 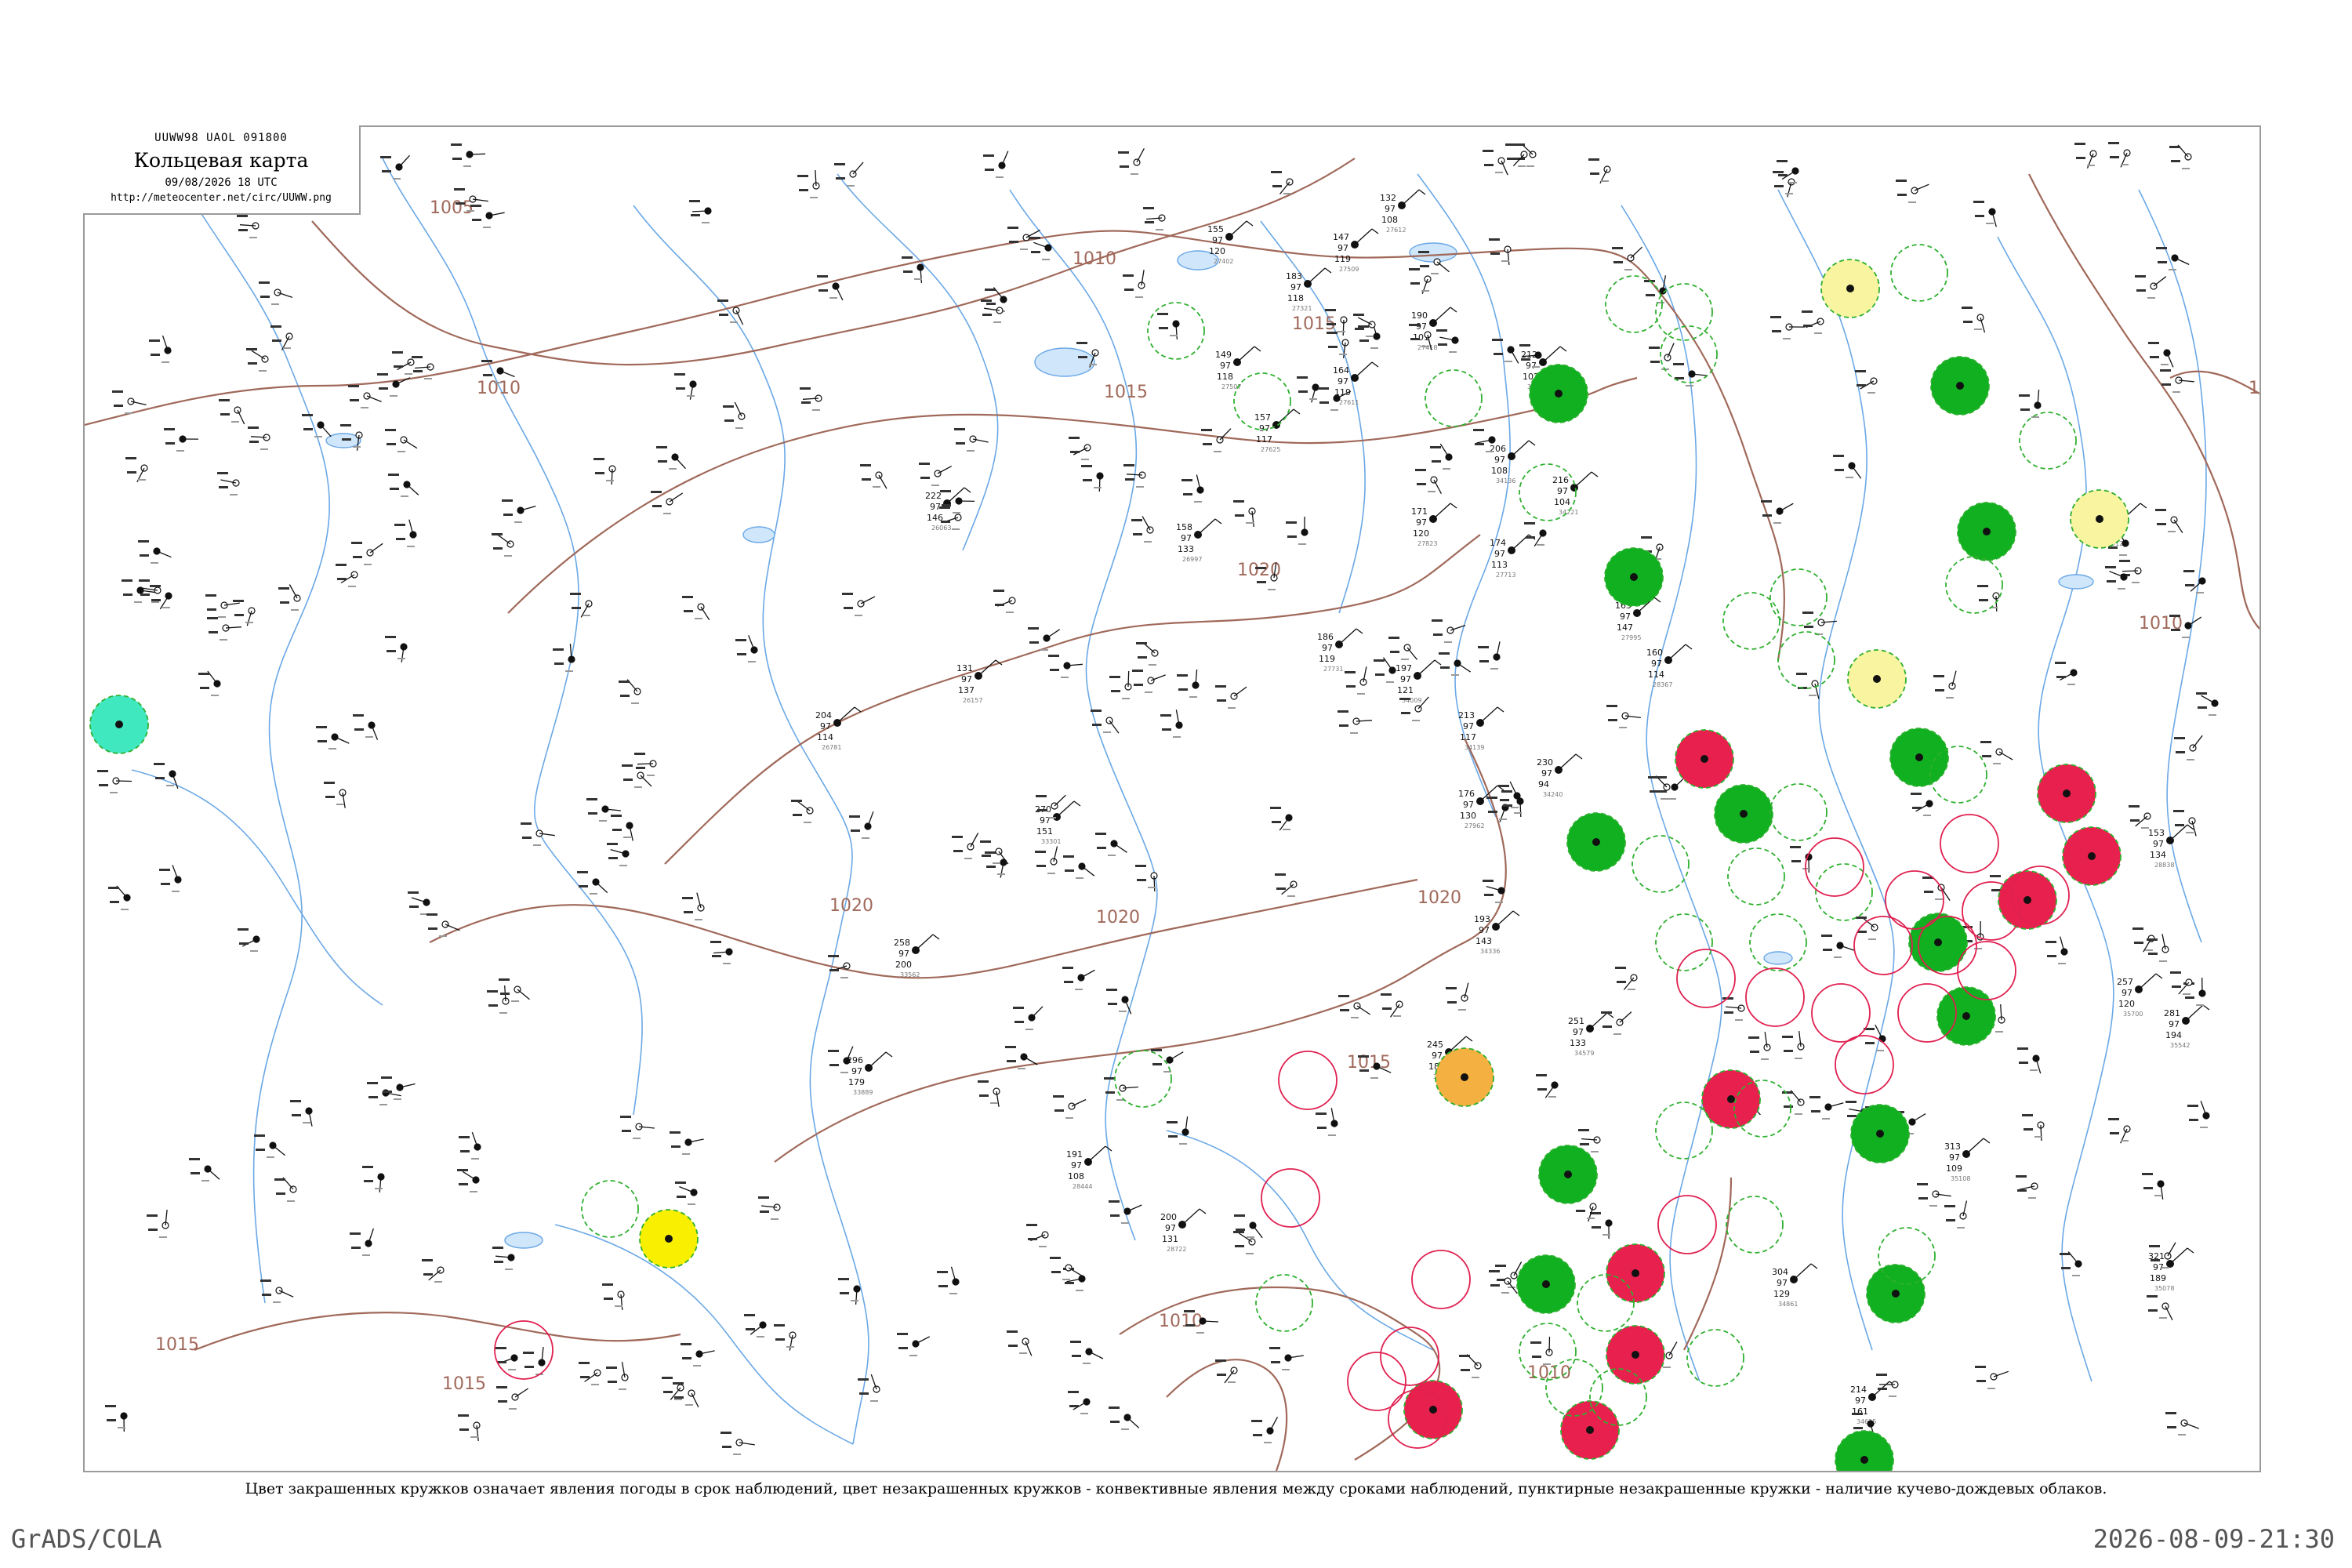 I want to click on station-index: 27713, so click(x=1505, y=575).